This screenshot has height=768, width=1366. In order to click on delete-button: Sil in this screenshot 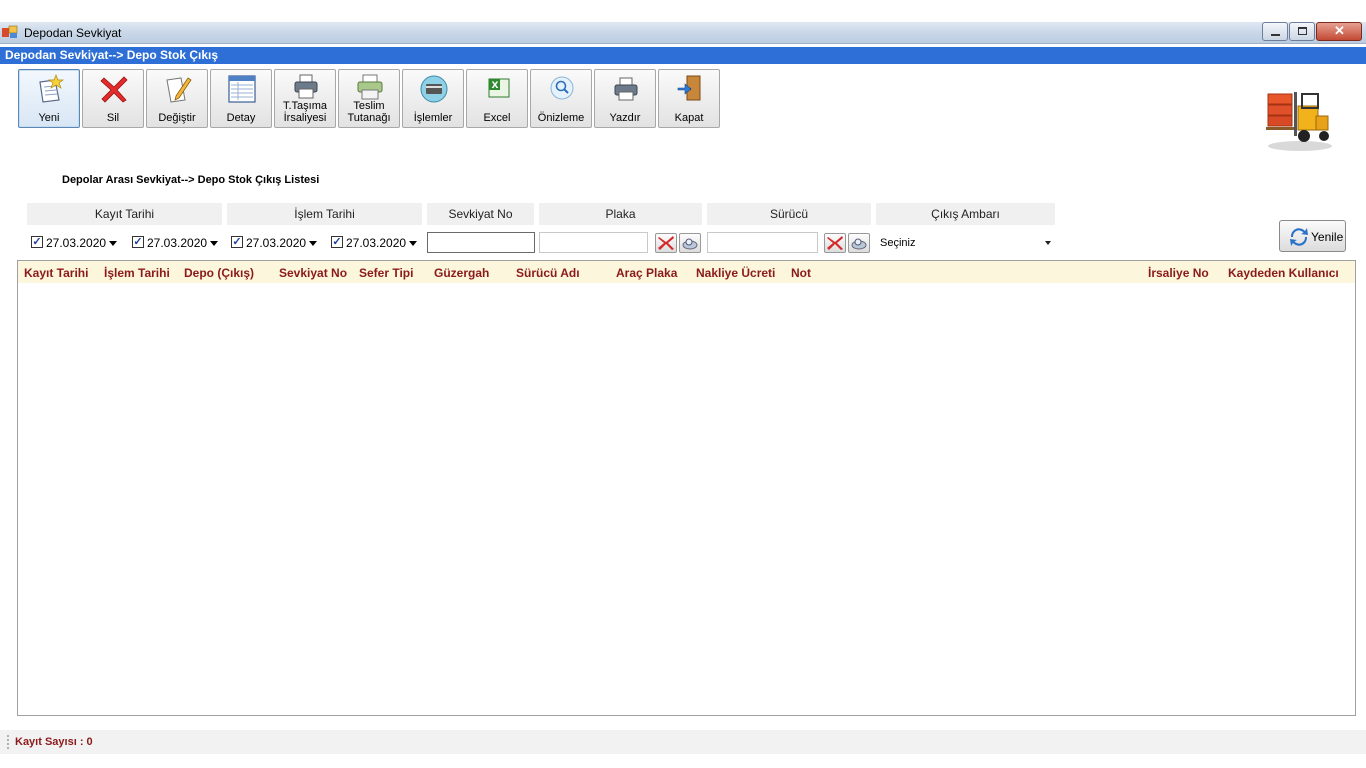, I will do `click(113, 98)`.